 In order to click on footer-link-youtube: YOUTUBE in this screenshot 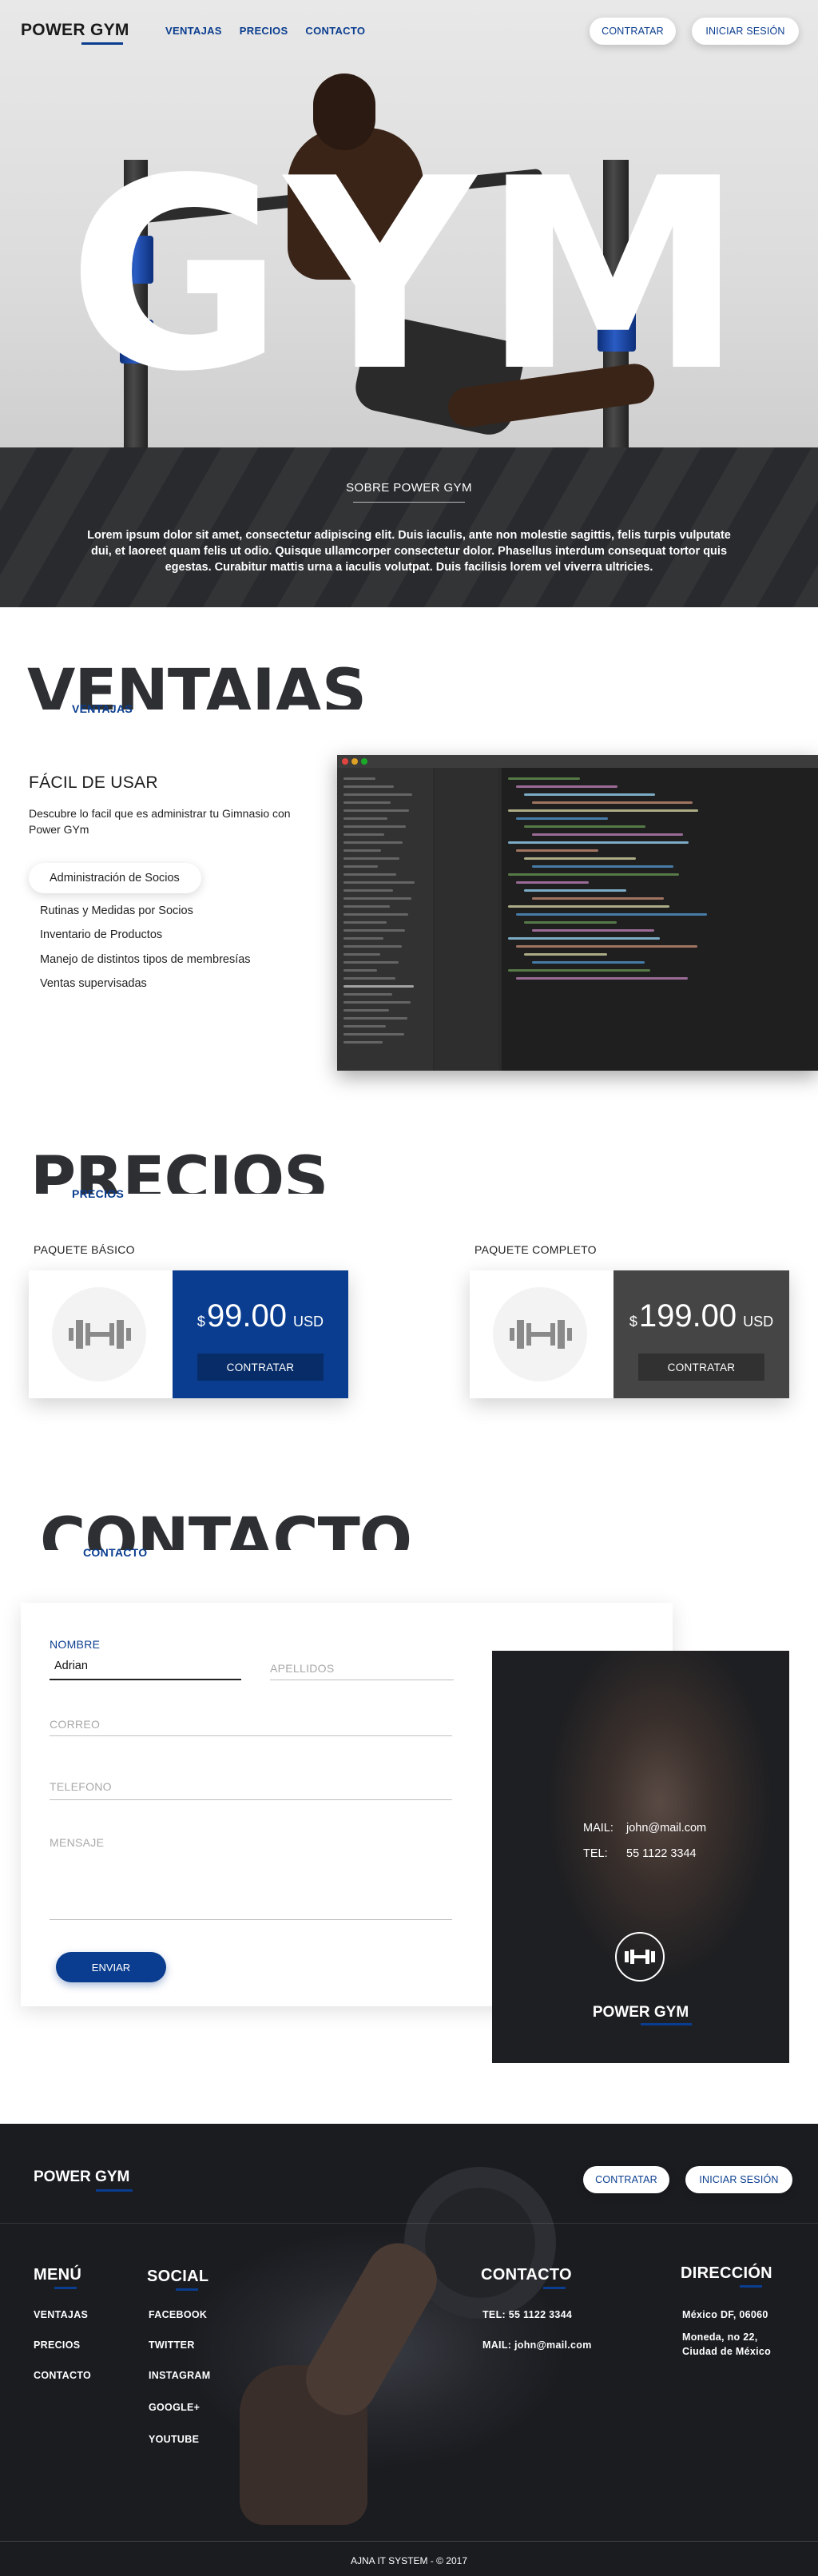, I will do `click(174, 2439)`.